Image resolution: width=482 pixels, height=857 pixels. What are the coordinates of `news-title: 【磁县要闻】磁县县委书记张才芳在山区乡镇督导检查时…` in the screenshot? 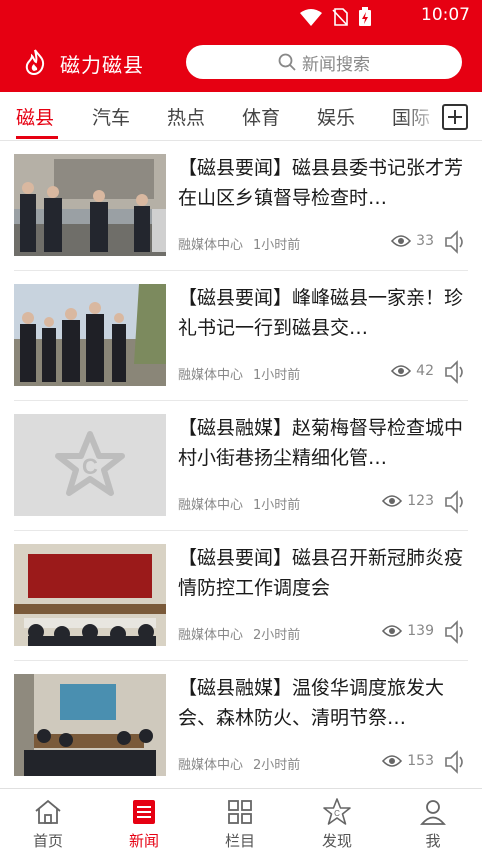 It's located at (321, 183).